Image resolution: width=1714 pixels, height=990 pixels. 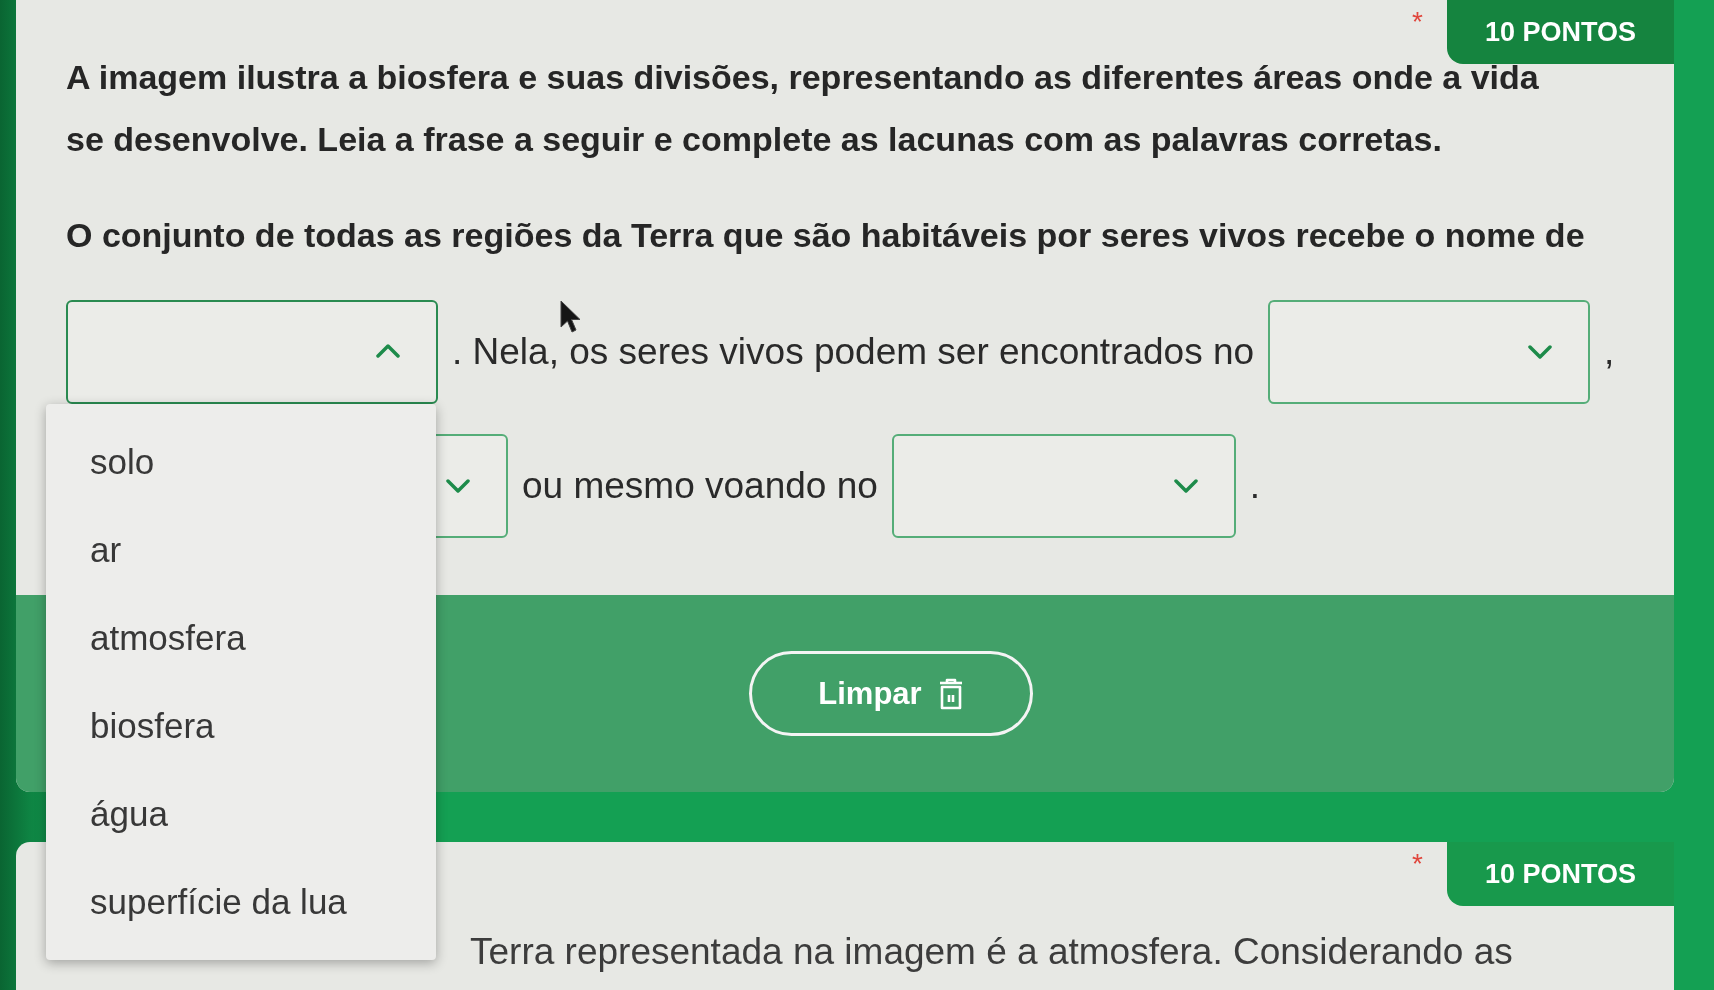 I want to click on dropdown-option: ar, so click(x=241, y=550).